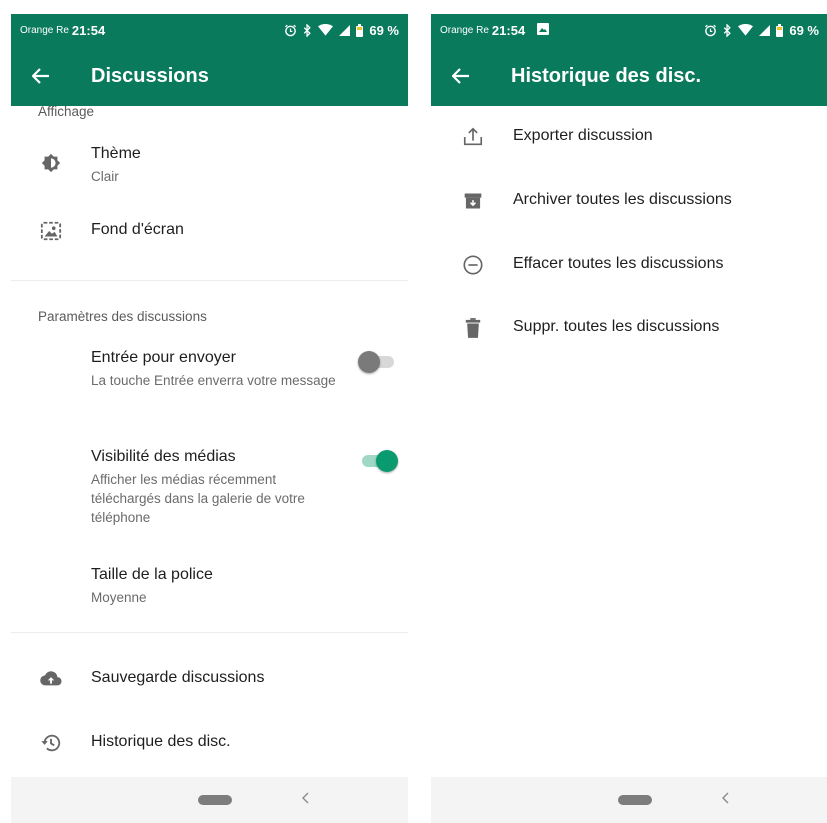  I want to click on enter-to-send-subtitle: La touche Entrée enverra votre message, so click(213, 380).